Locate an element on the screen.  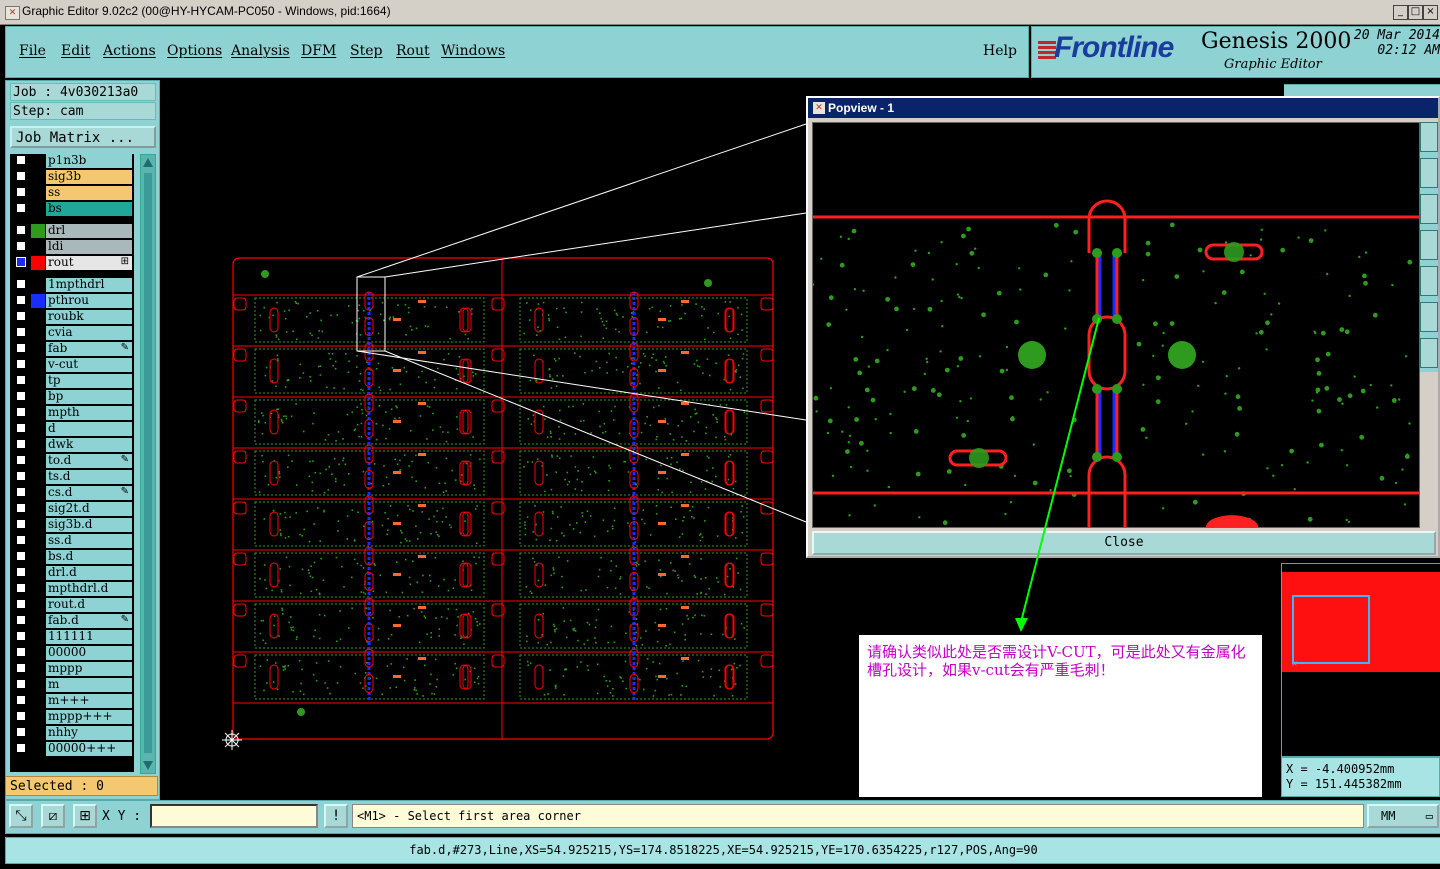
layer-row-bs: bs is located at coordinates (72, 209).